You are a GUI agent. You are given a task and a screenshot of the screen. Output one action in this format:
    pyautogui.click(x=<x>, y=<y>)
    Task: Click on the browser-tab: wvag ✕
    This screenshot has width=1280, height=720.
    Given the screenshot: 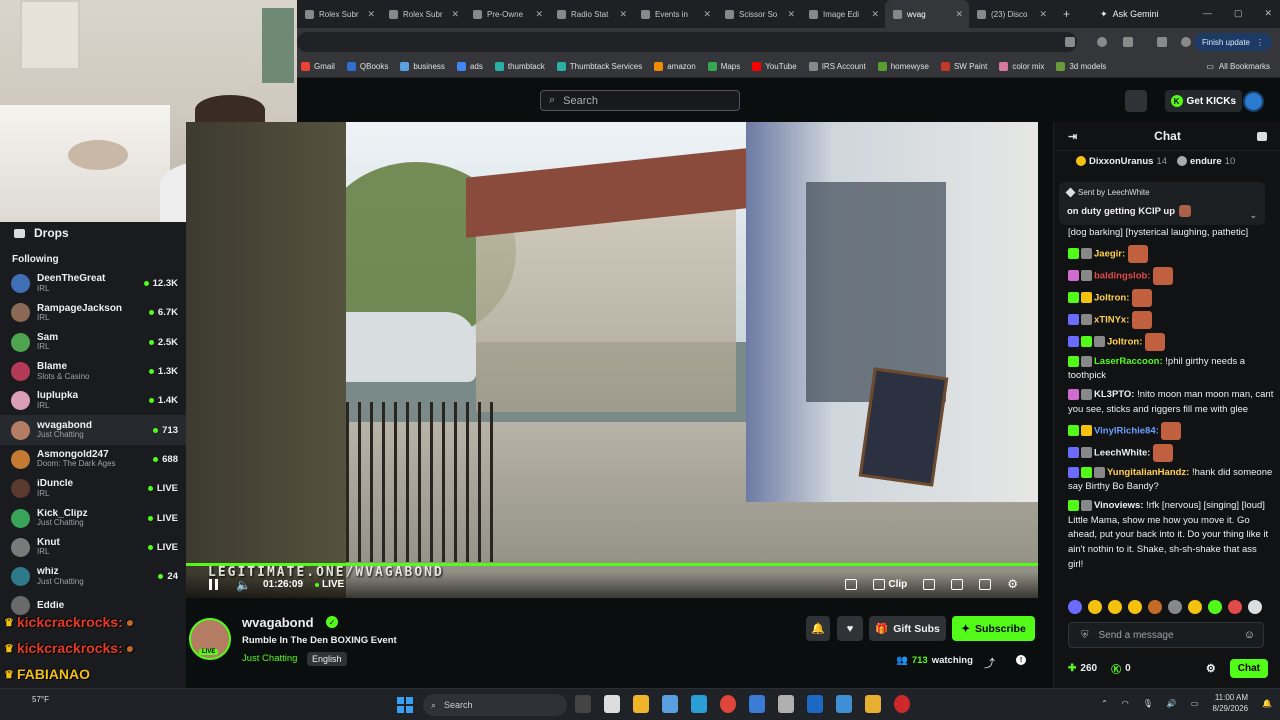 What is the action you would take?
    pyautogui.click(x=927, y=14)
    